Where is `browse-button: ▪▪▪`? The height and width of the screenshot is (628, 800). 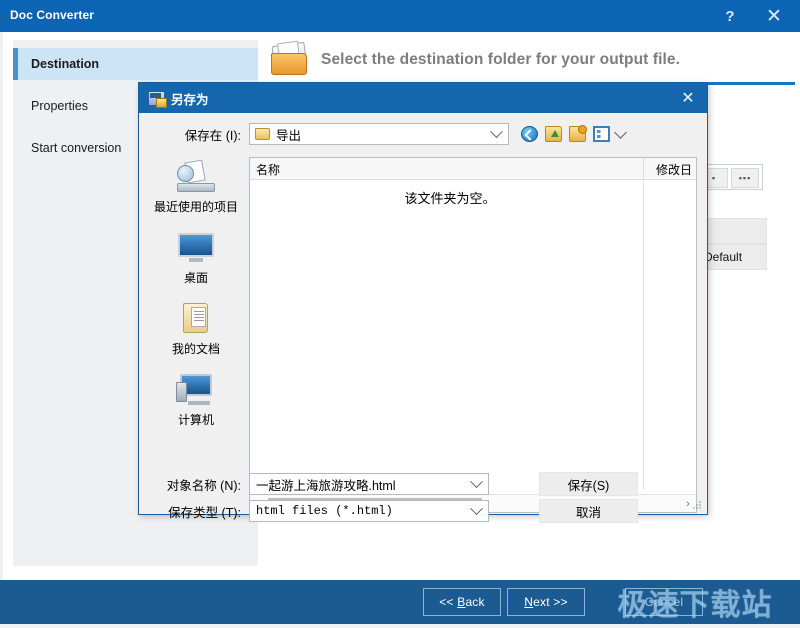 browse-button: ▪▪▪ is located at coordinates (745, 178).